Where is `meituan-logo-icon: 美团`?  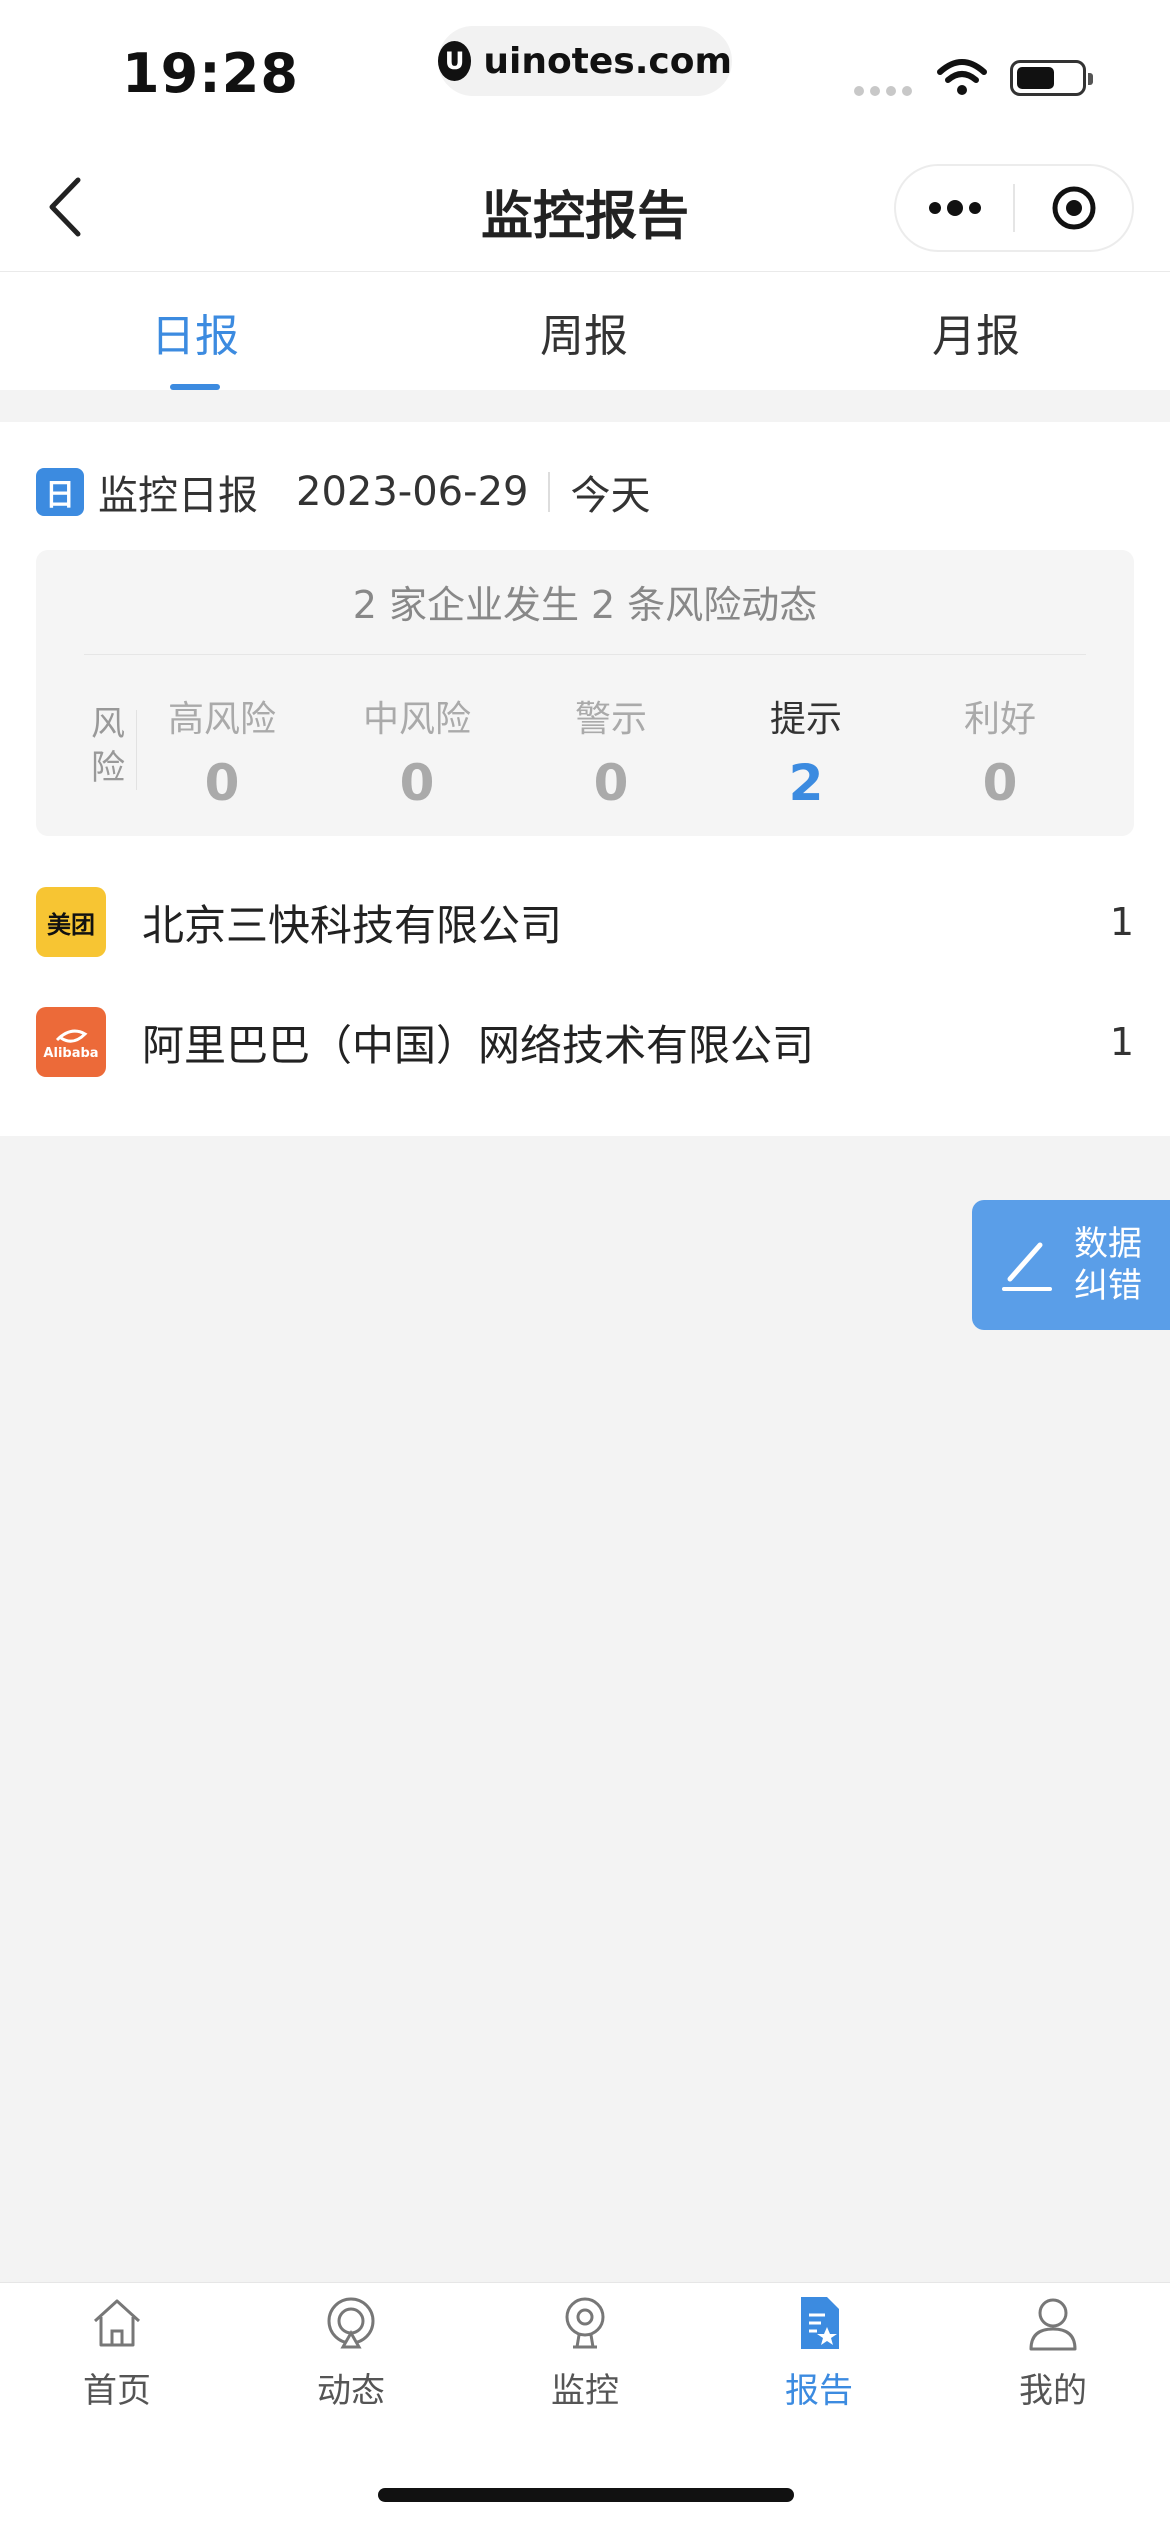 meituan-logo-icon: 美团 is located at coordinates (71, 922).